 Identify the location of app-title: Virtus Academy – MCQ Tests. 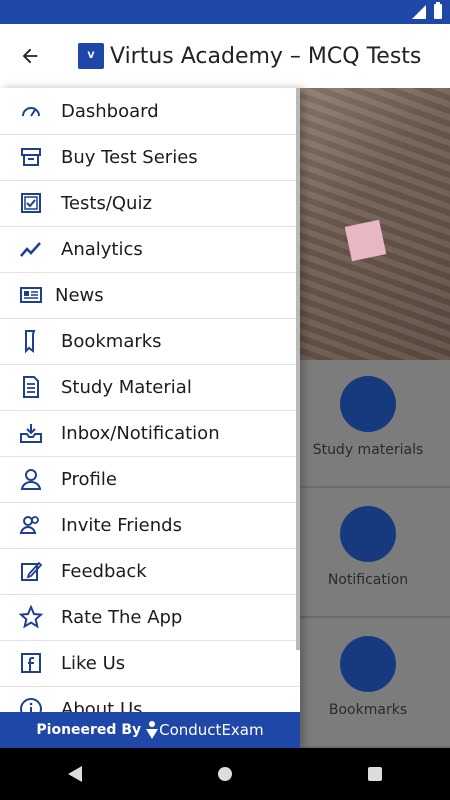
(266, 56).